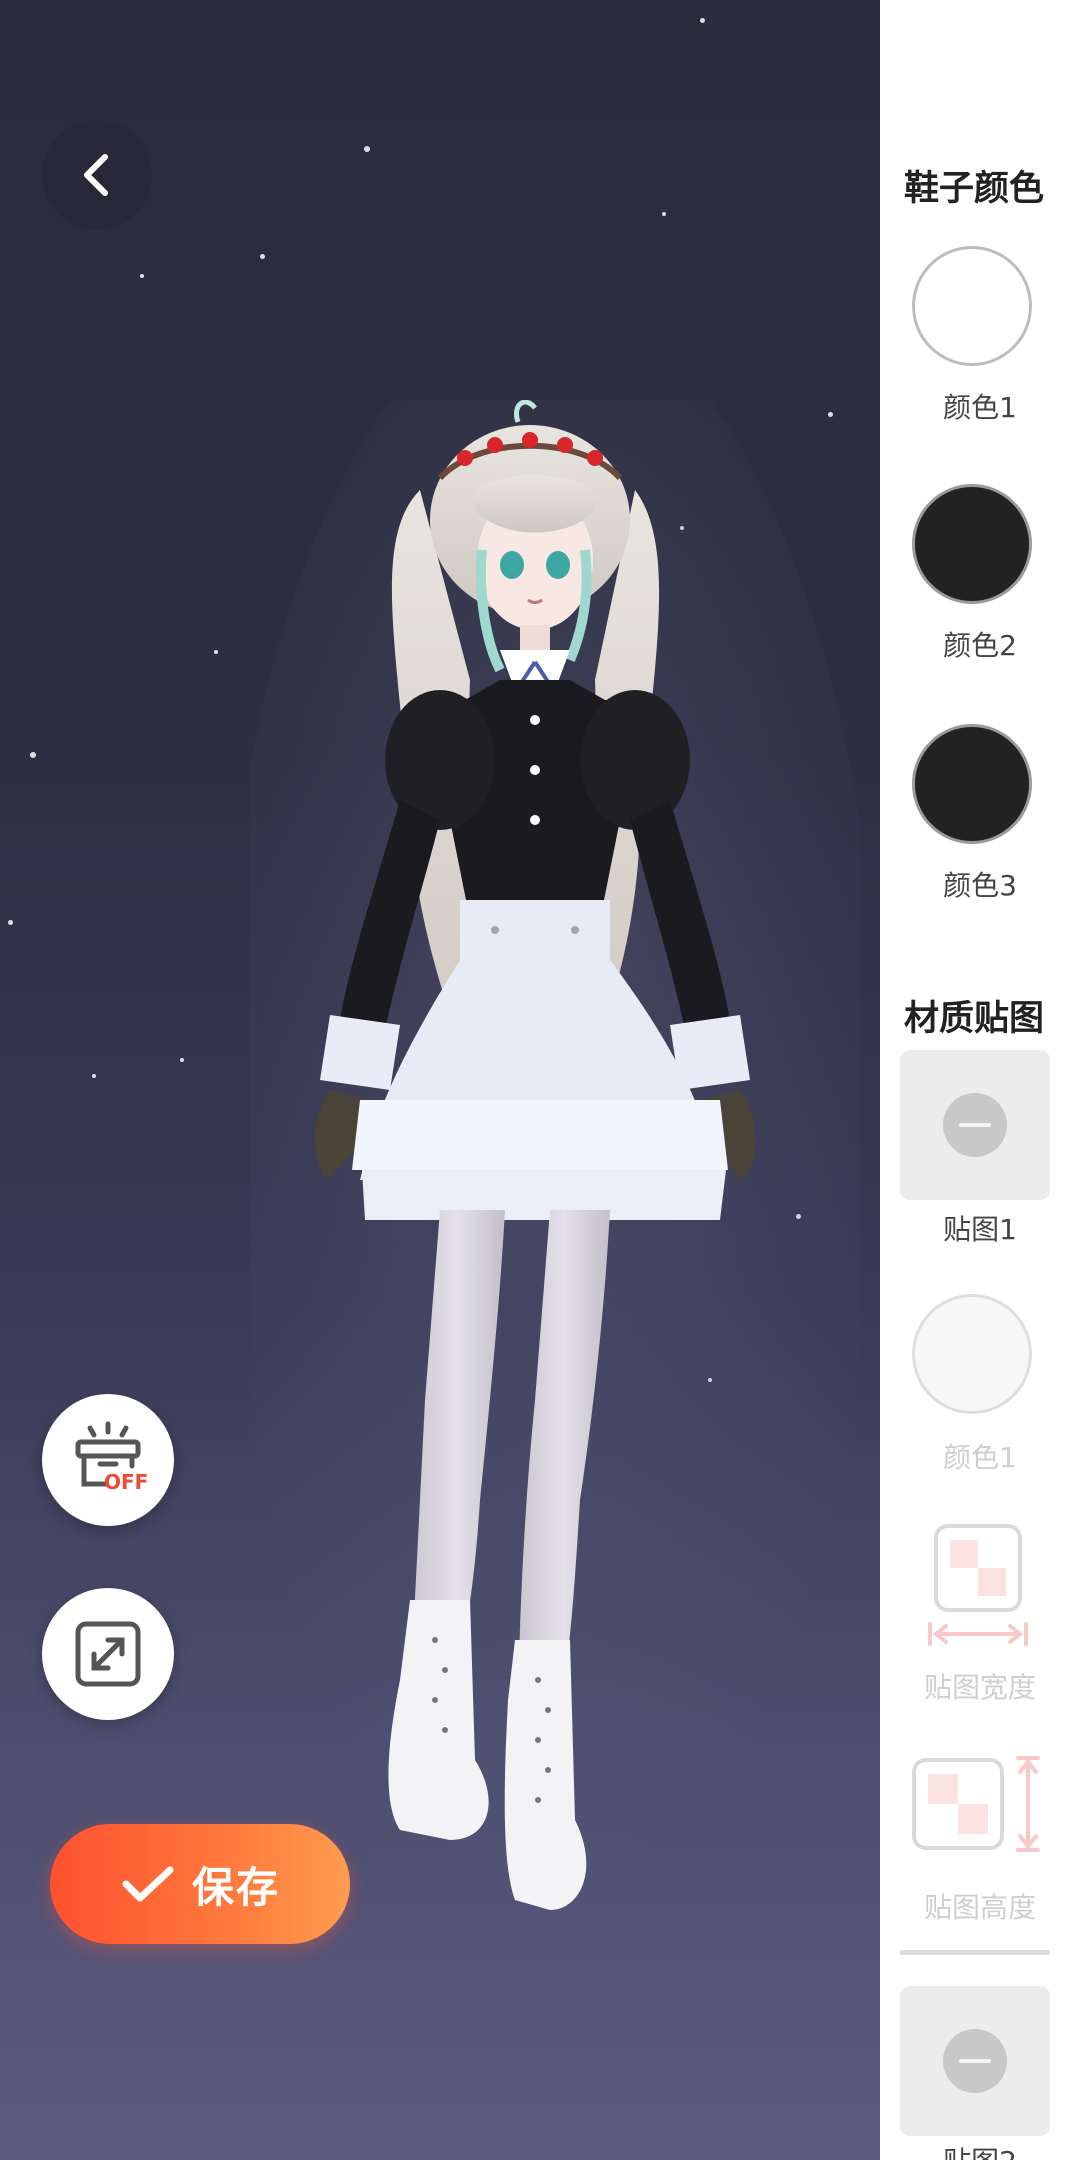  Describe the element at coordinates (975, 1952) in the screenshot. I see `section-divider` at that location.